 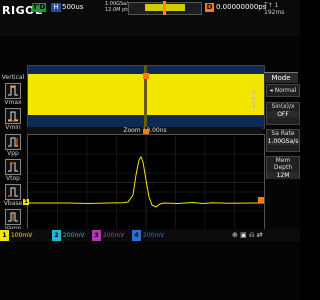 What do you see at coordinates (283, 175) in the screenshot?
I see `mem-depth-value: 12M` at bounding box center [283, 175].